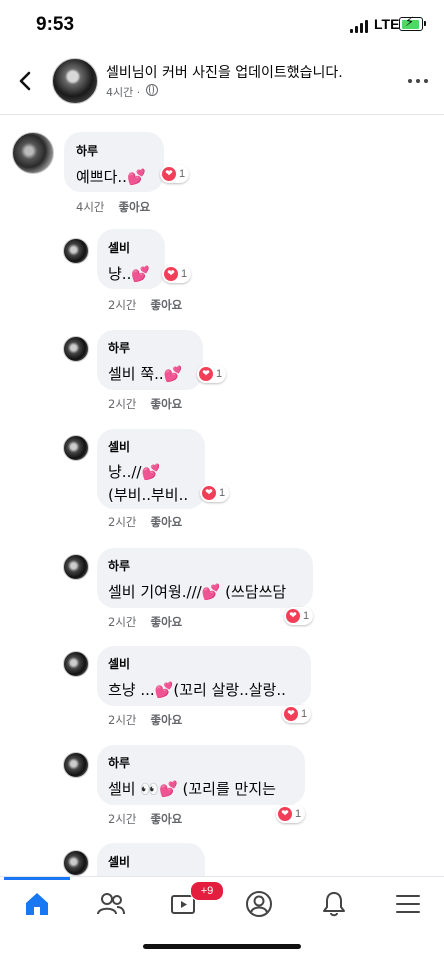 The width and height of the screenshot is (444, 961). Describe the element at coordinates (152, 90) in the screenshot. I see `globe-icon` at that location.